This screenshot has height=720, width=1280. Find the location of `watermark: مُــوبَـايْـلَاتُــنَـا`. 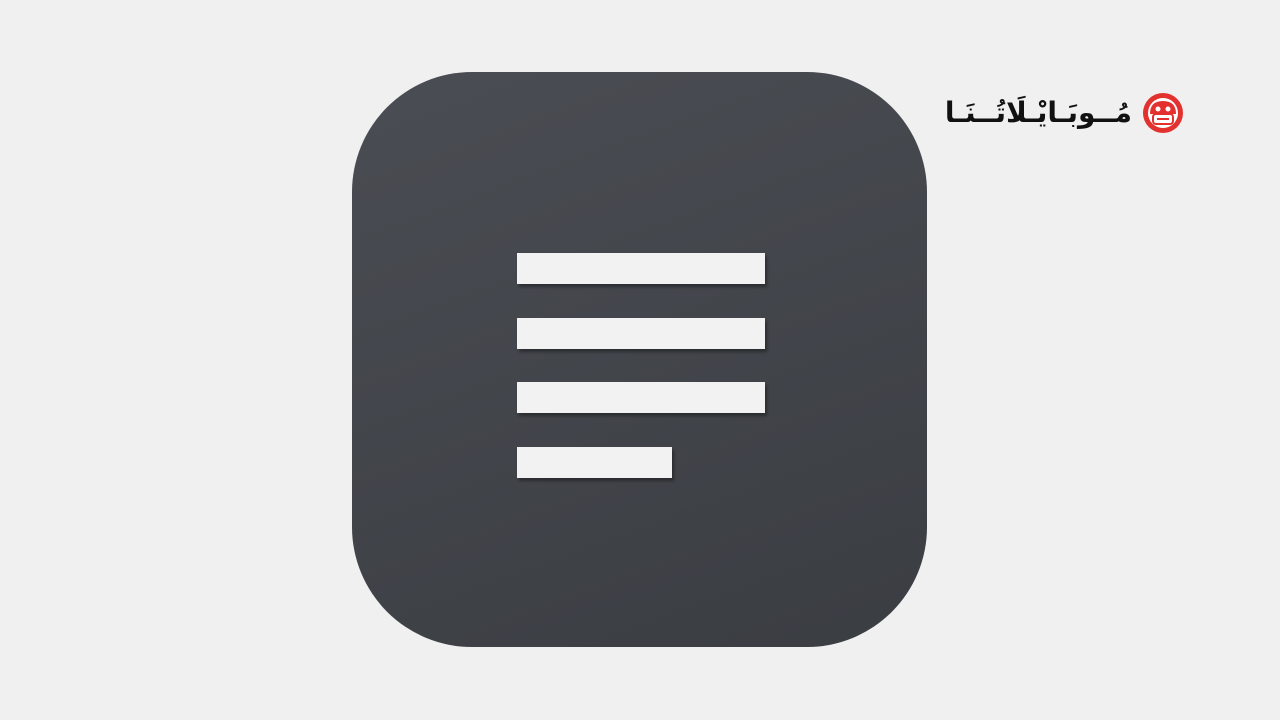

watermark: مُــوبَـايْـلَاتُــنَـا is located at coordinates (1064, 113).